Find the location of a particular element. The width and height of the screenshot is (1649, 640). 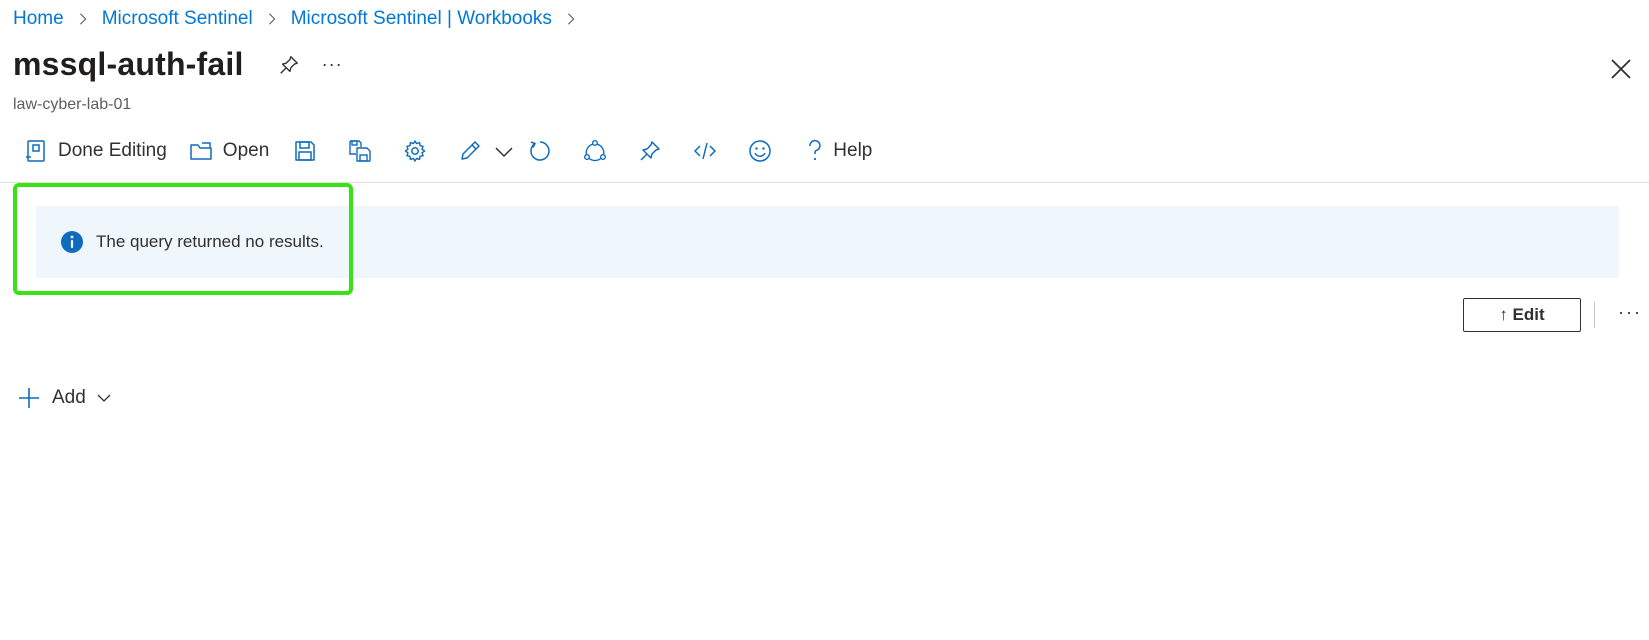

pencil-icon is located at coordinates (471, 150).